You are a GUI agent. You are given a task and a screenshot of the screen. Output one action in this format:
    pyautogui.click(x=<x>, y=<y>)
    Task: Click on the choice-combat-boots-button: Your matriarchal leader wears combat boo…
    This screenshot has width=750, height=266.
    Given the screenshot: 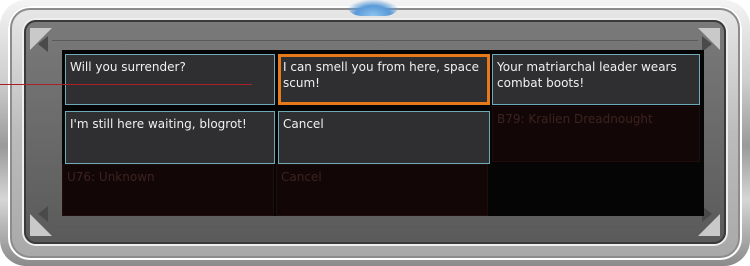 What is the action you would take?
    pyautogui.click(x=596, y=79)
    